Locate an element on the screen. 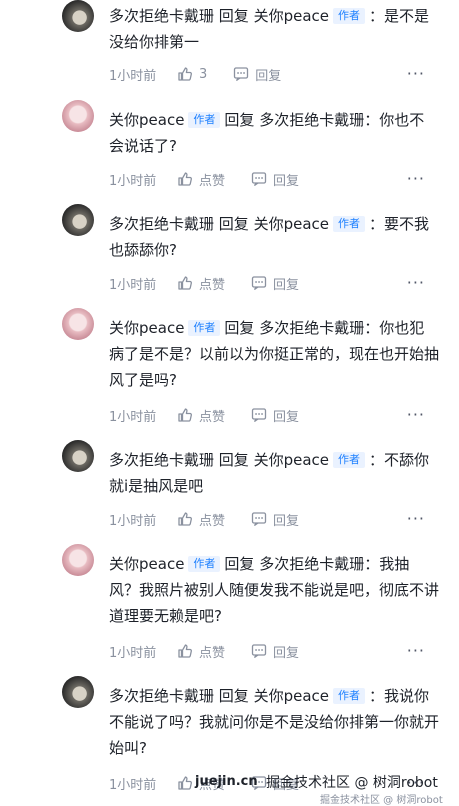 The height and width of the screenshot is (806, 459). site-watermark: juejin.cn is located at coordinates (226, 781).